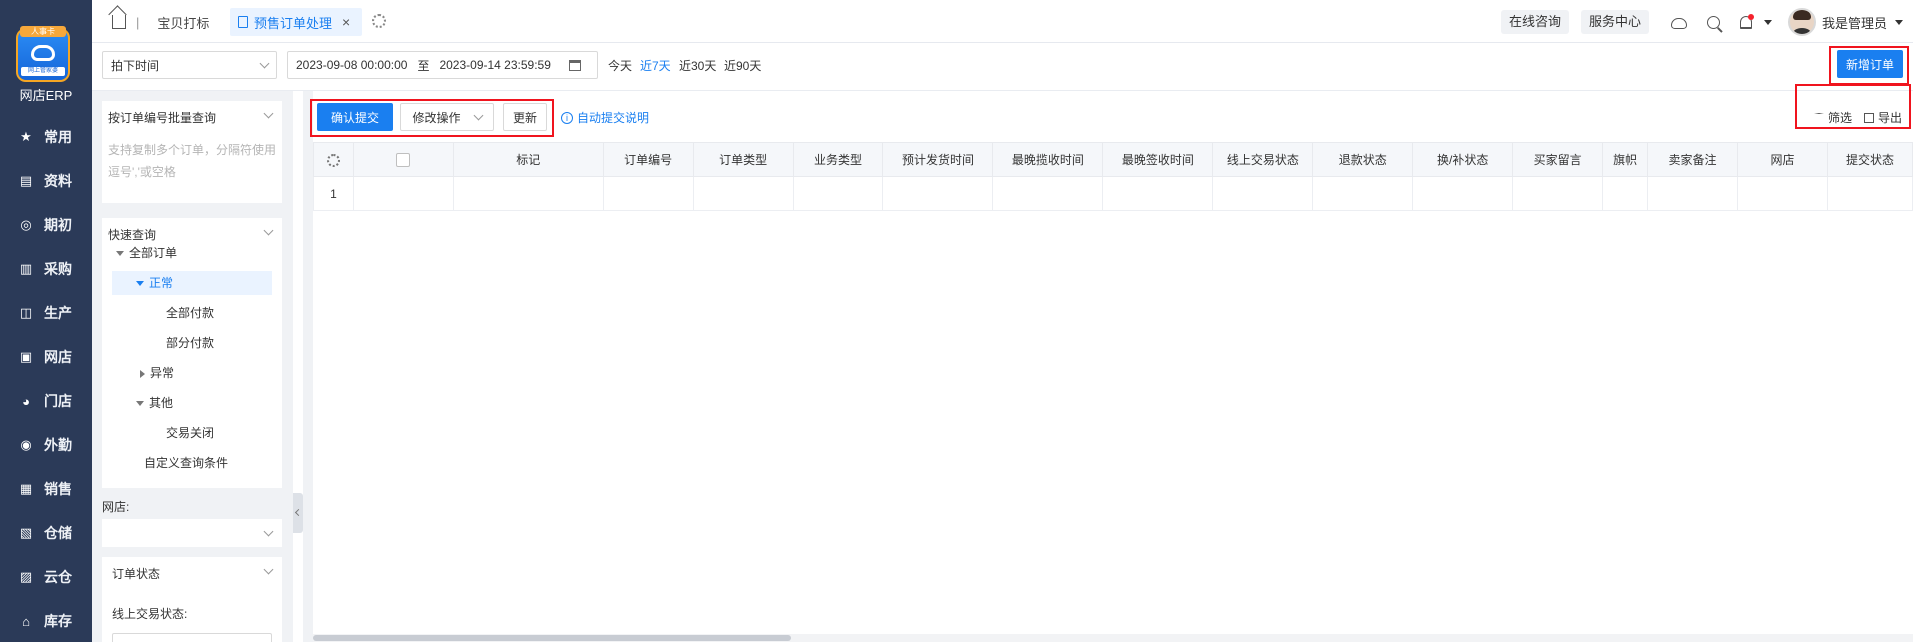 This screenshot has height=642, width=1913. Describe the element at coordinates (1746, 21) in the screenshot. I see `bell-icon` at that location.